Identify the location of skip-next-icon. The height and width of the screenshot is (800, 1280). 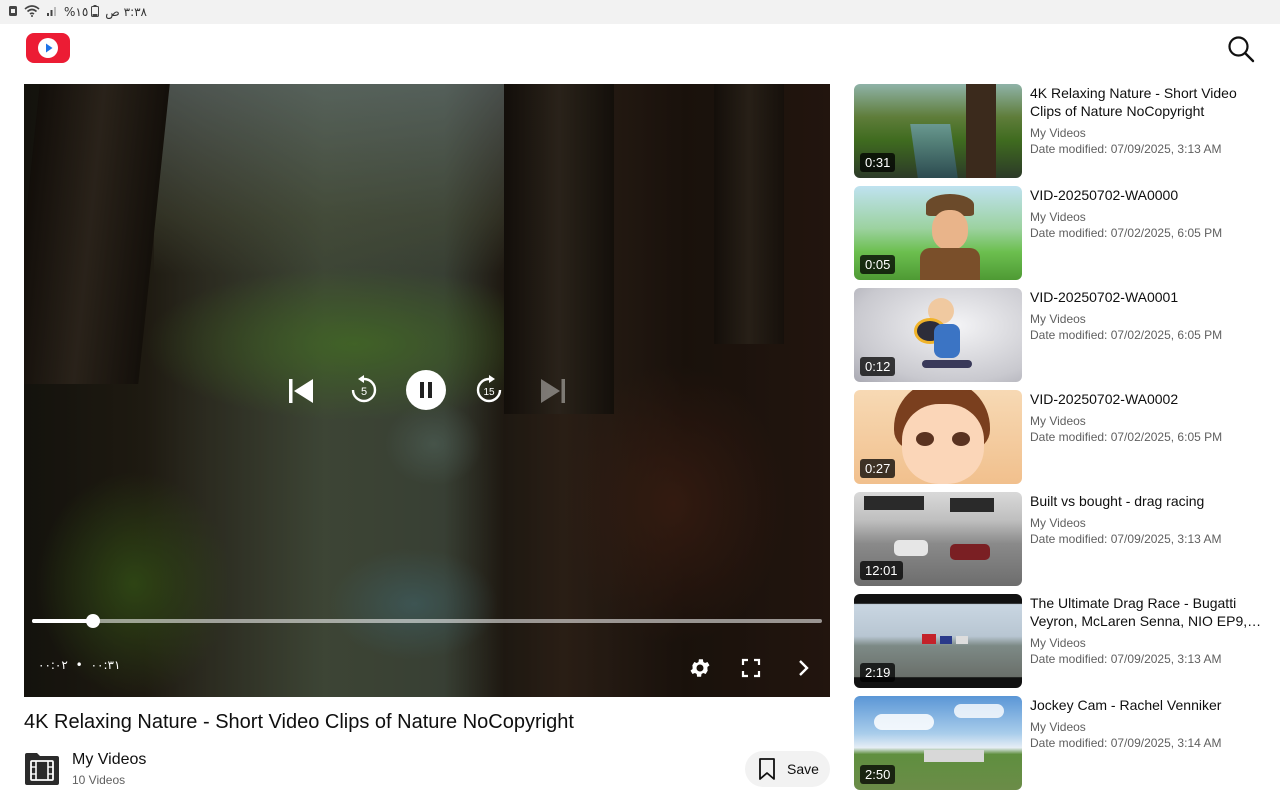
(553, 391).